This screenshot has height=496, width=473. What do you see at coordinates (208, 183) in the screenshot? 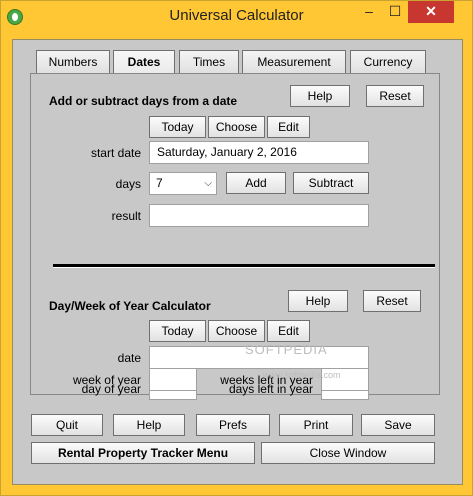
I see `chevron-down-icon: ⌵` at bounding box center [208, 183].